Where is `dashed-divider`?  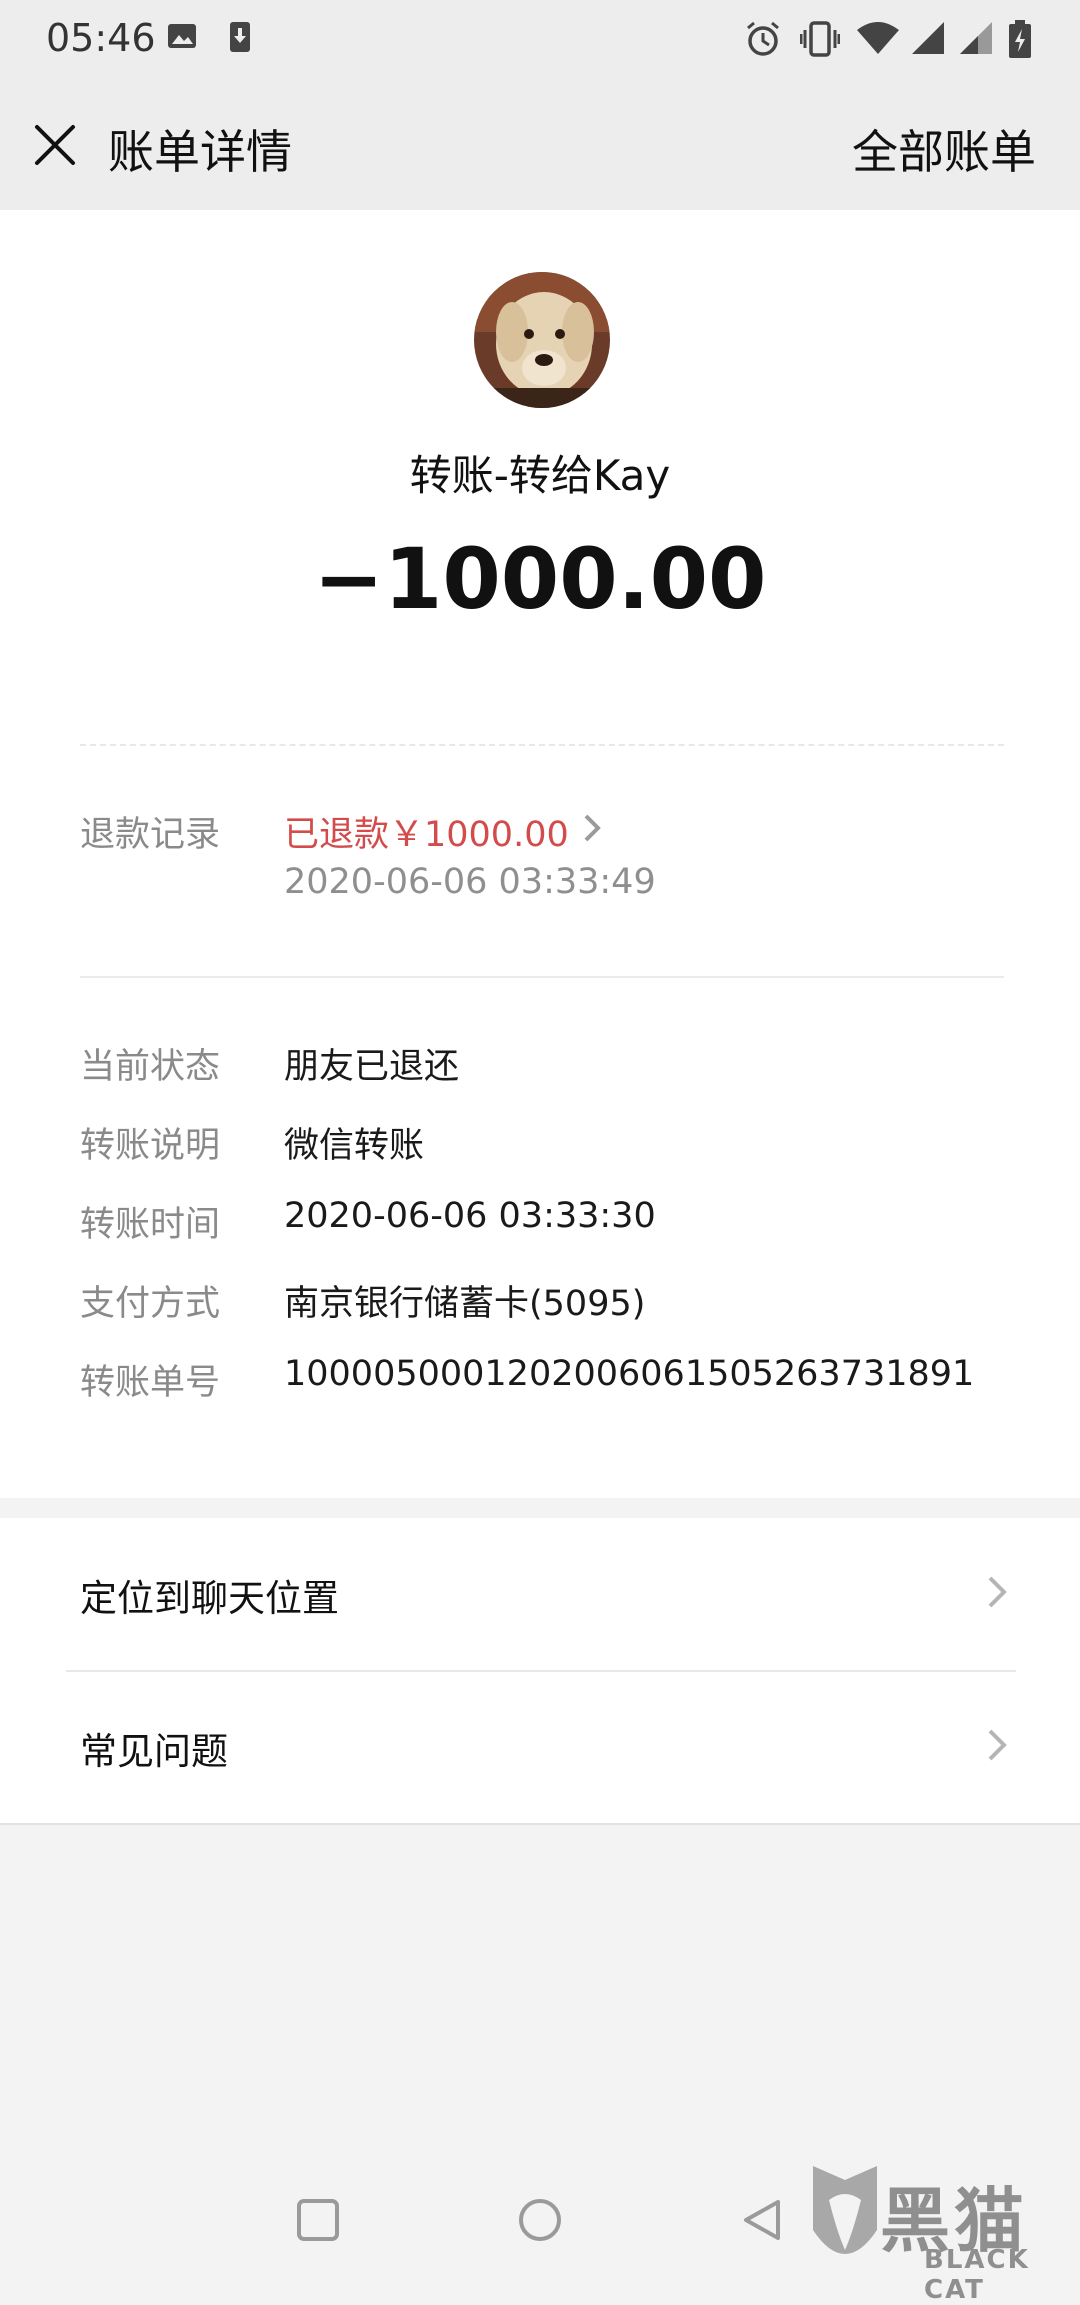 dashed-divider is located at coordinates (542, 745).